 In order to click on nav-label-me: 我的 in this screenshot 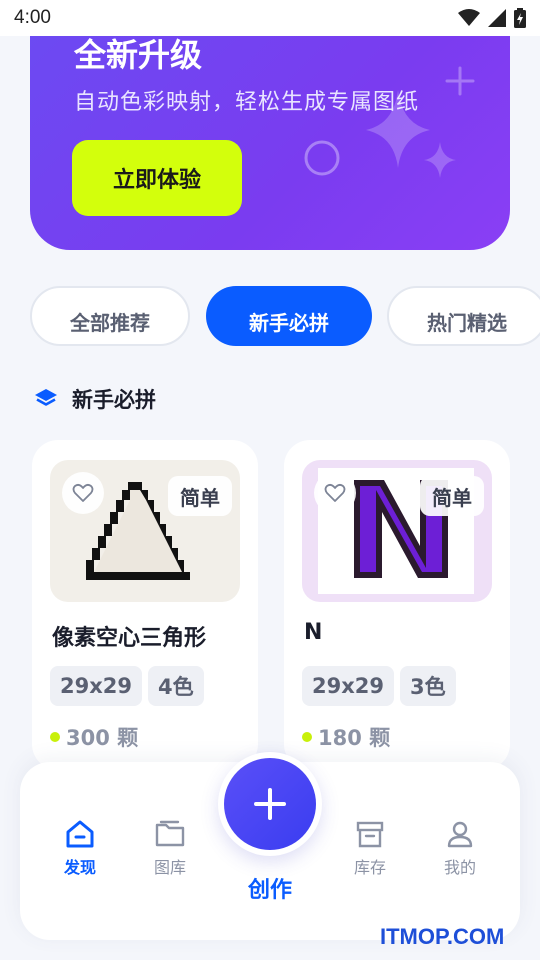, I will do `click(459, 867)`.